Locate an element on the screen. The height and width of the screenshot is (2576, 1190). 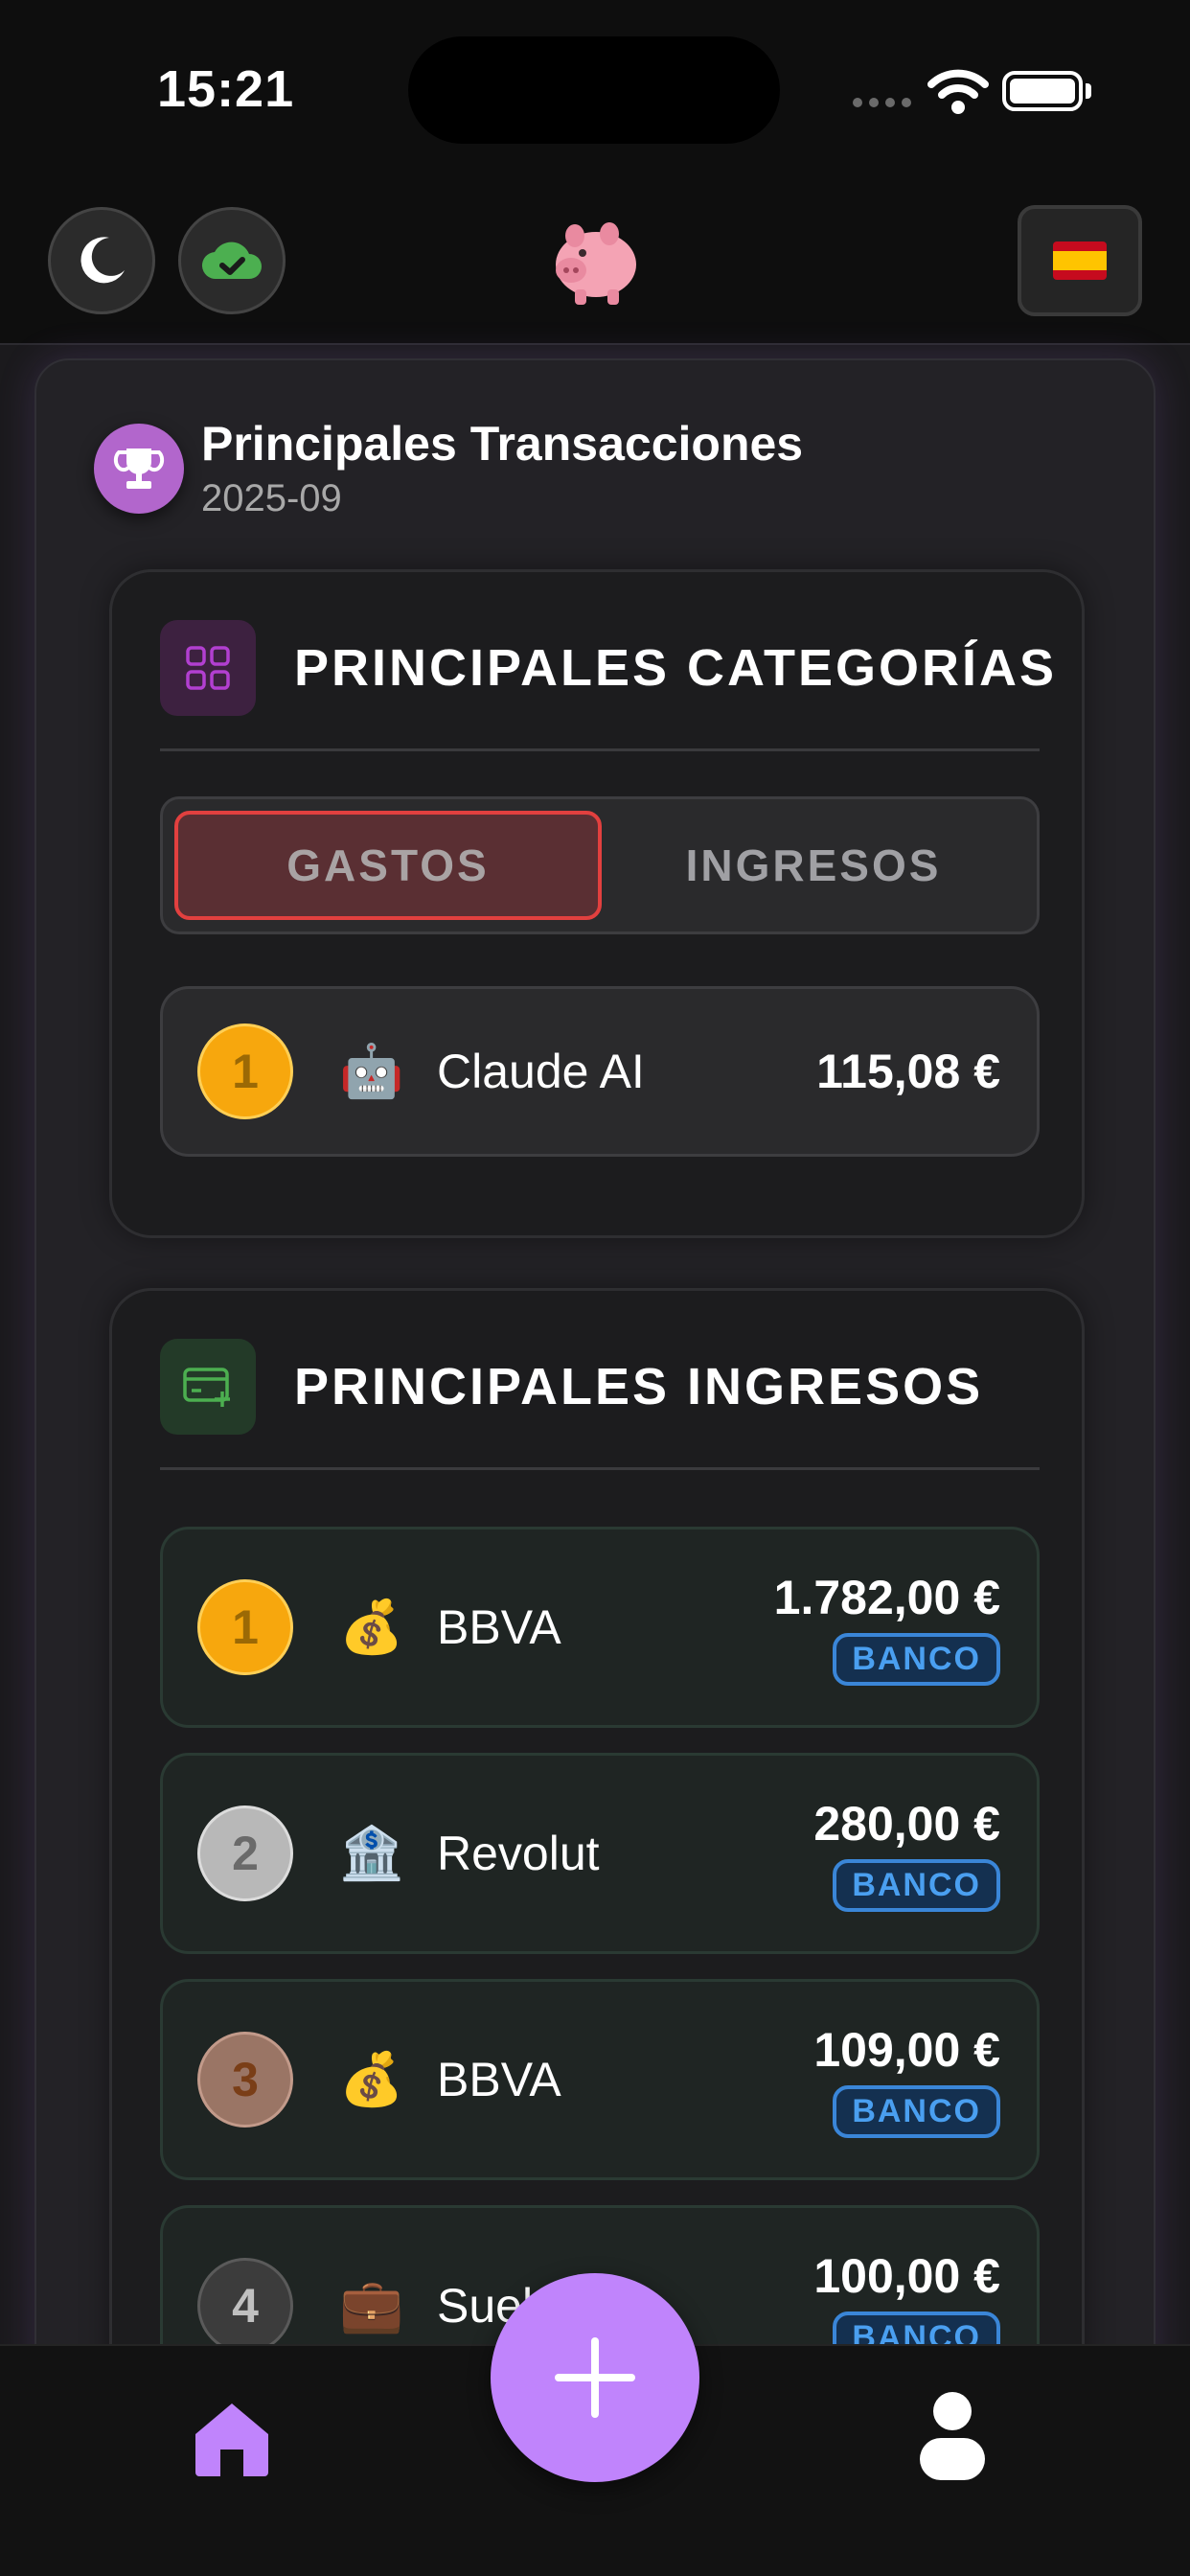
card-header: Principales Transacciones 2025-09 is located at coordinates (449, 468).